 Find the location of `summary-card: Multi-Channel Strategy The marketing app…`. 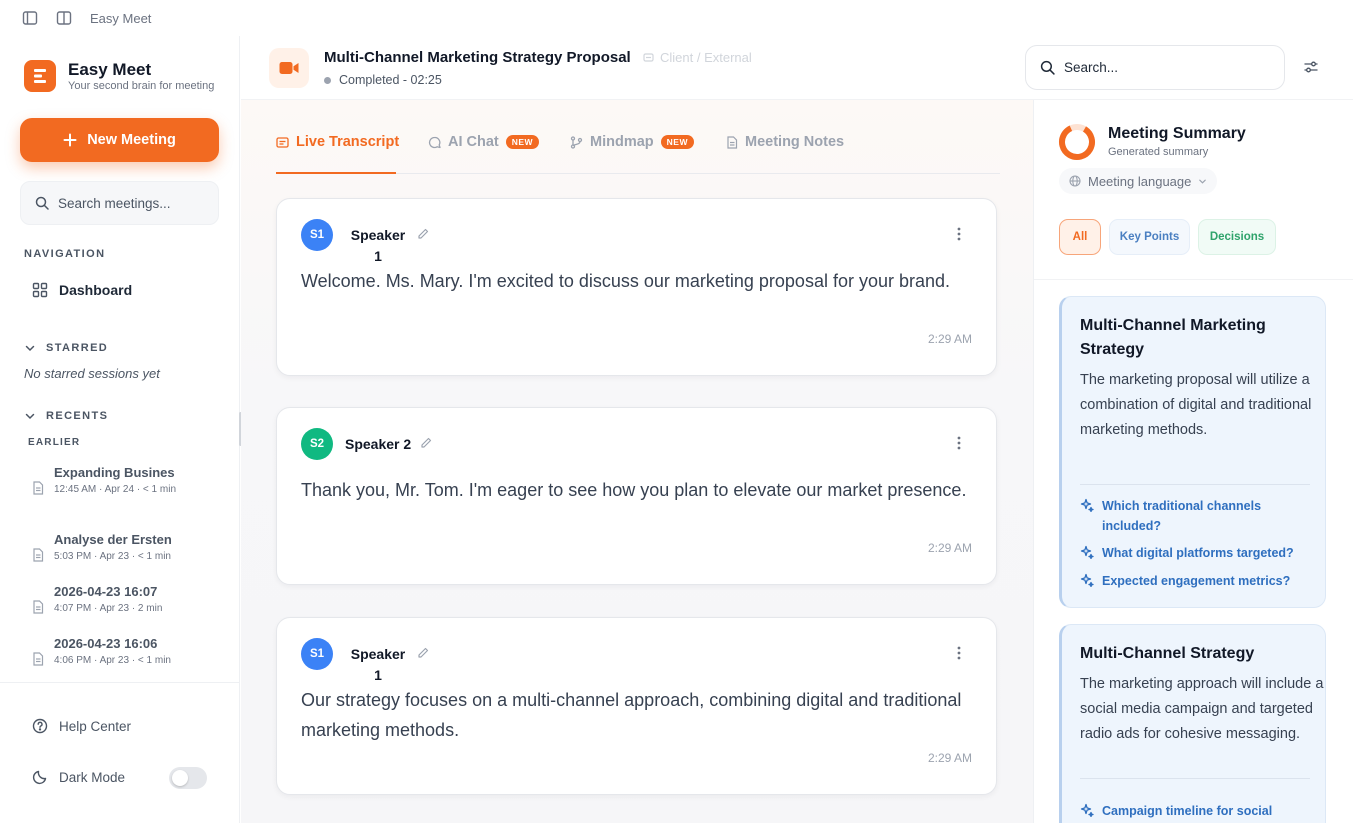

summary-card: Multi-Channel Strategy The marketing app… is located at coordinates (1192, 723).